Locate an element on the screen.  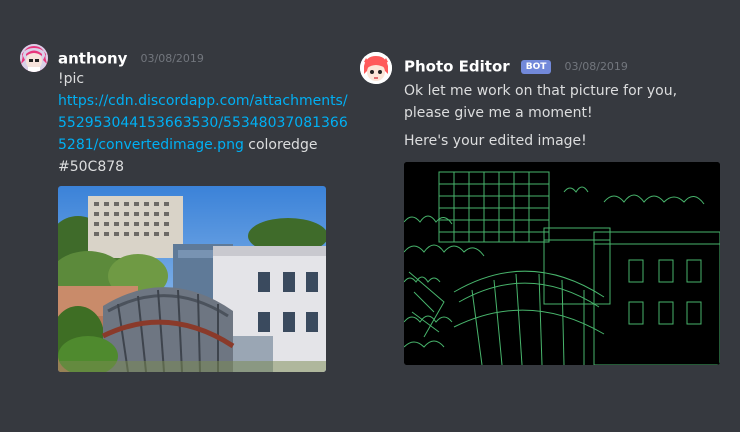
bot-result-text: Here's your edited image! is located at coordinates (495, 141).